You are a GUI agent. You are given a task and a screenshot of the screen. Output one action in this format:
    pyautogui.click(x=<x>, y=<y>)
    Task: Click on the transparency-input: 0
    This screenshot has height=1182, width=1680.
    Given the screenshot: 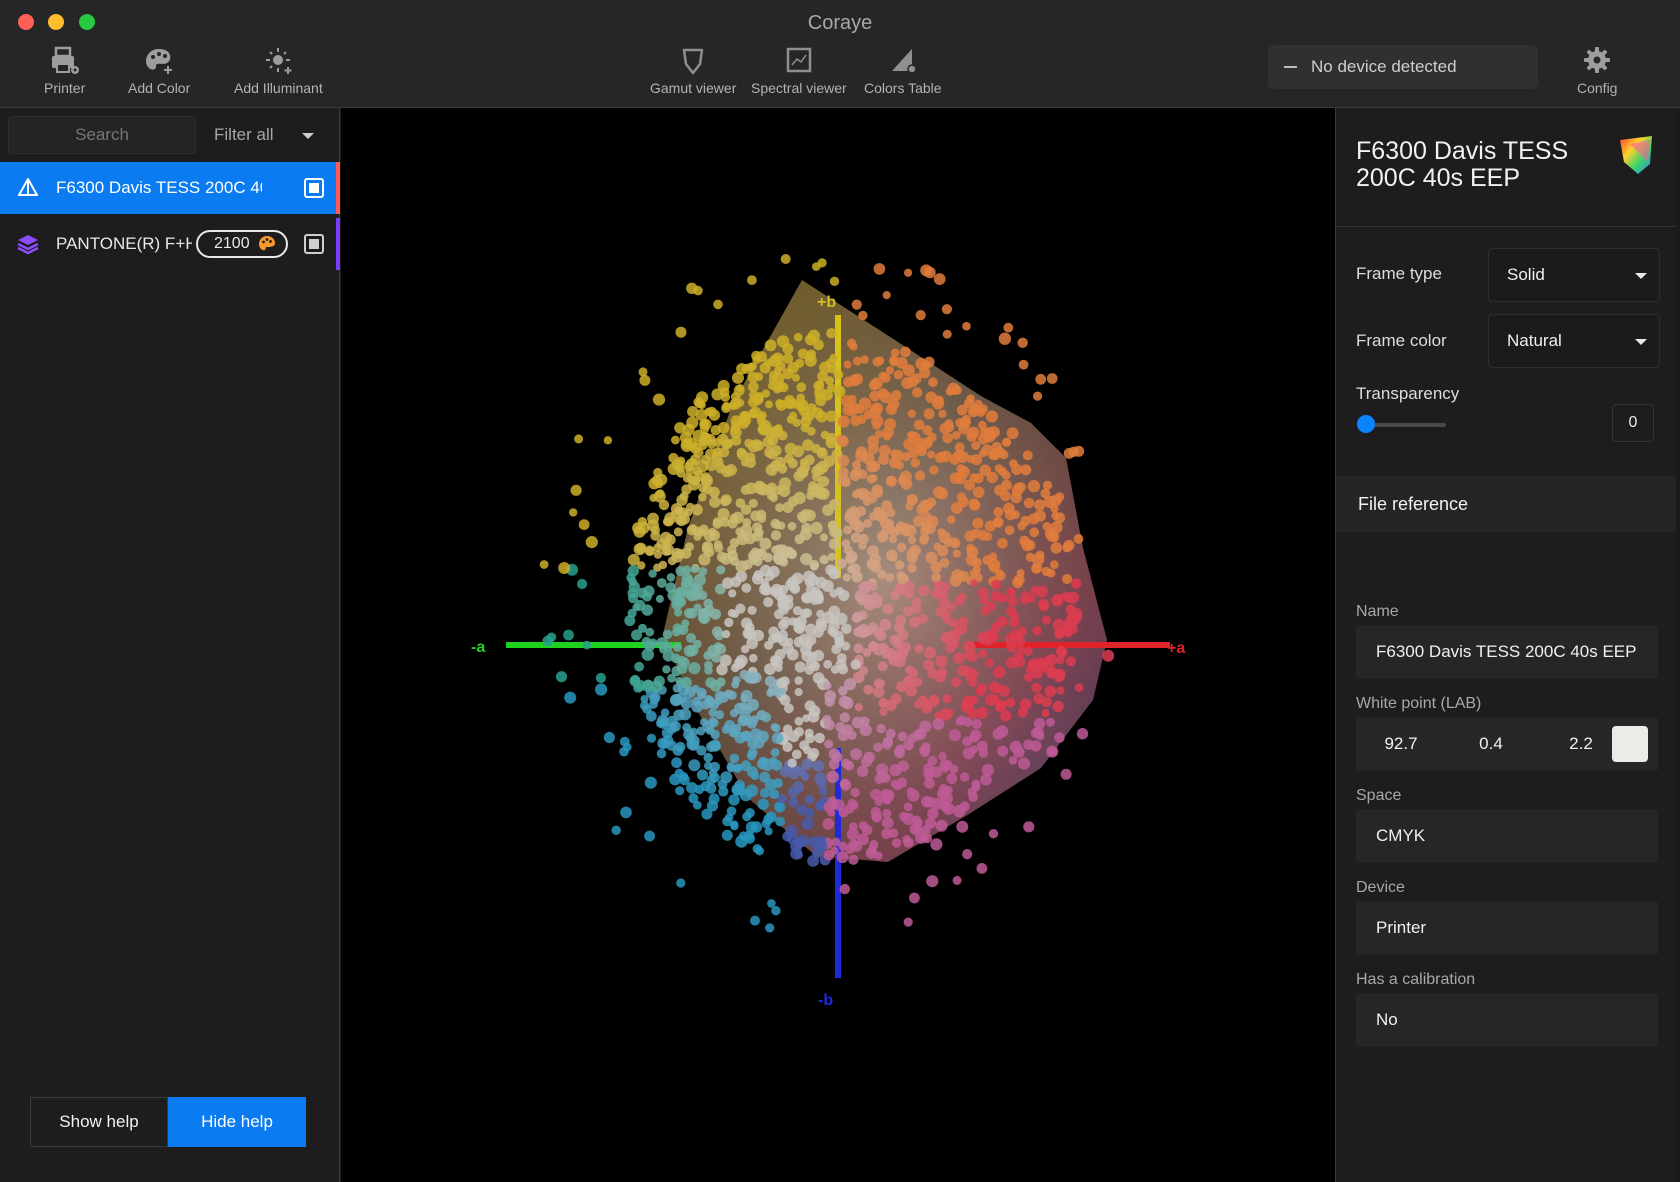 What is the action you would take?
    pyautogui.click(x=1633, y=423)
    